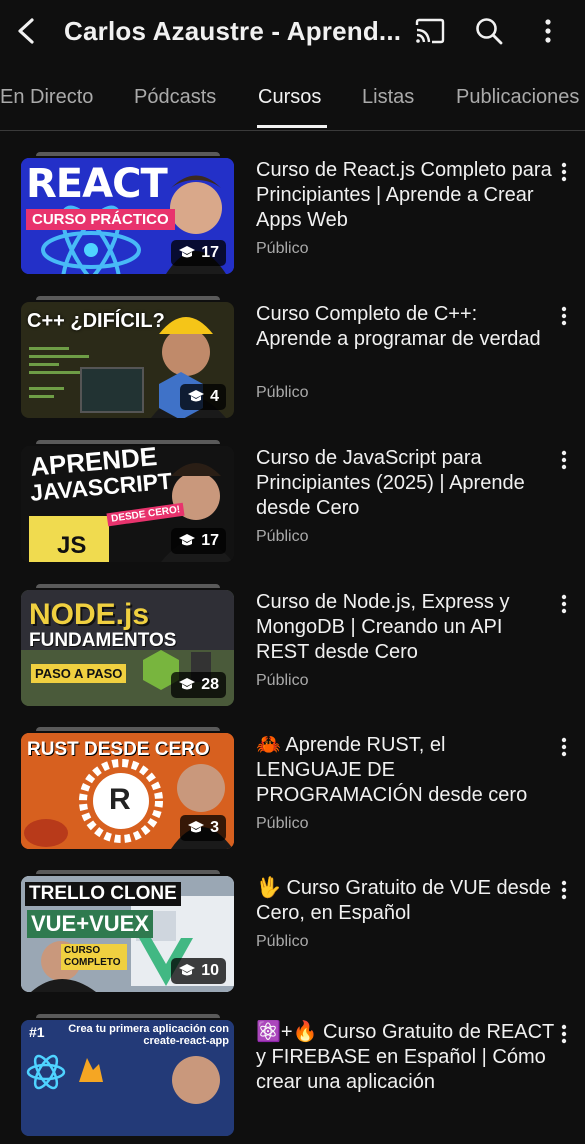 The image size is (585, 1144). I want to click on thumb-text: PASO A PASO, so click(79, 673).